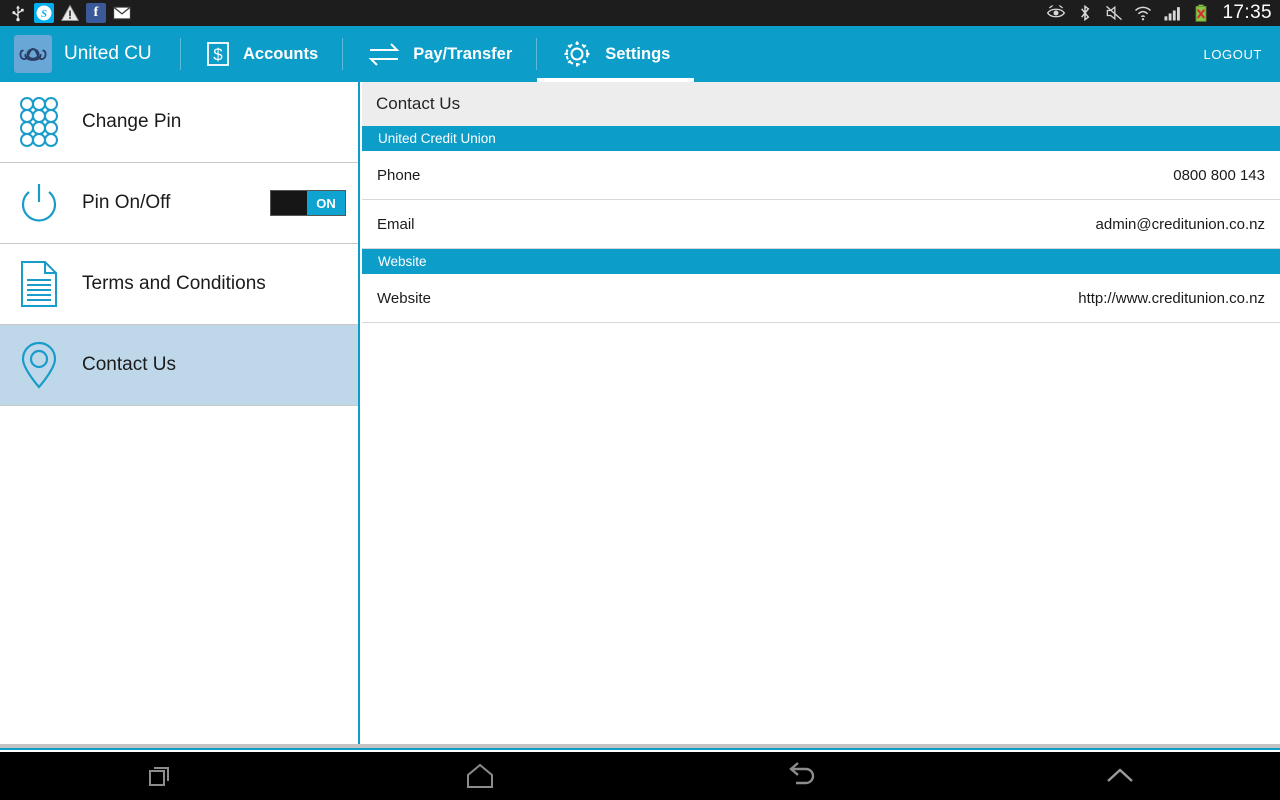 The image size is (1280, 800). Describe the element at coordinates (39, 284) in the screenshot. I see `document-icon` at that location.